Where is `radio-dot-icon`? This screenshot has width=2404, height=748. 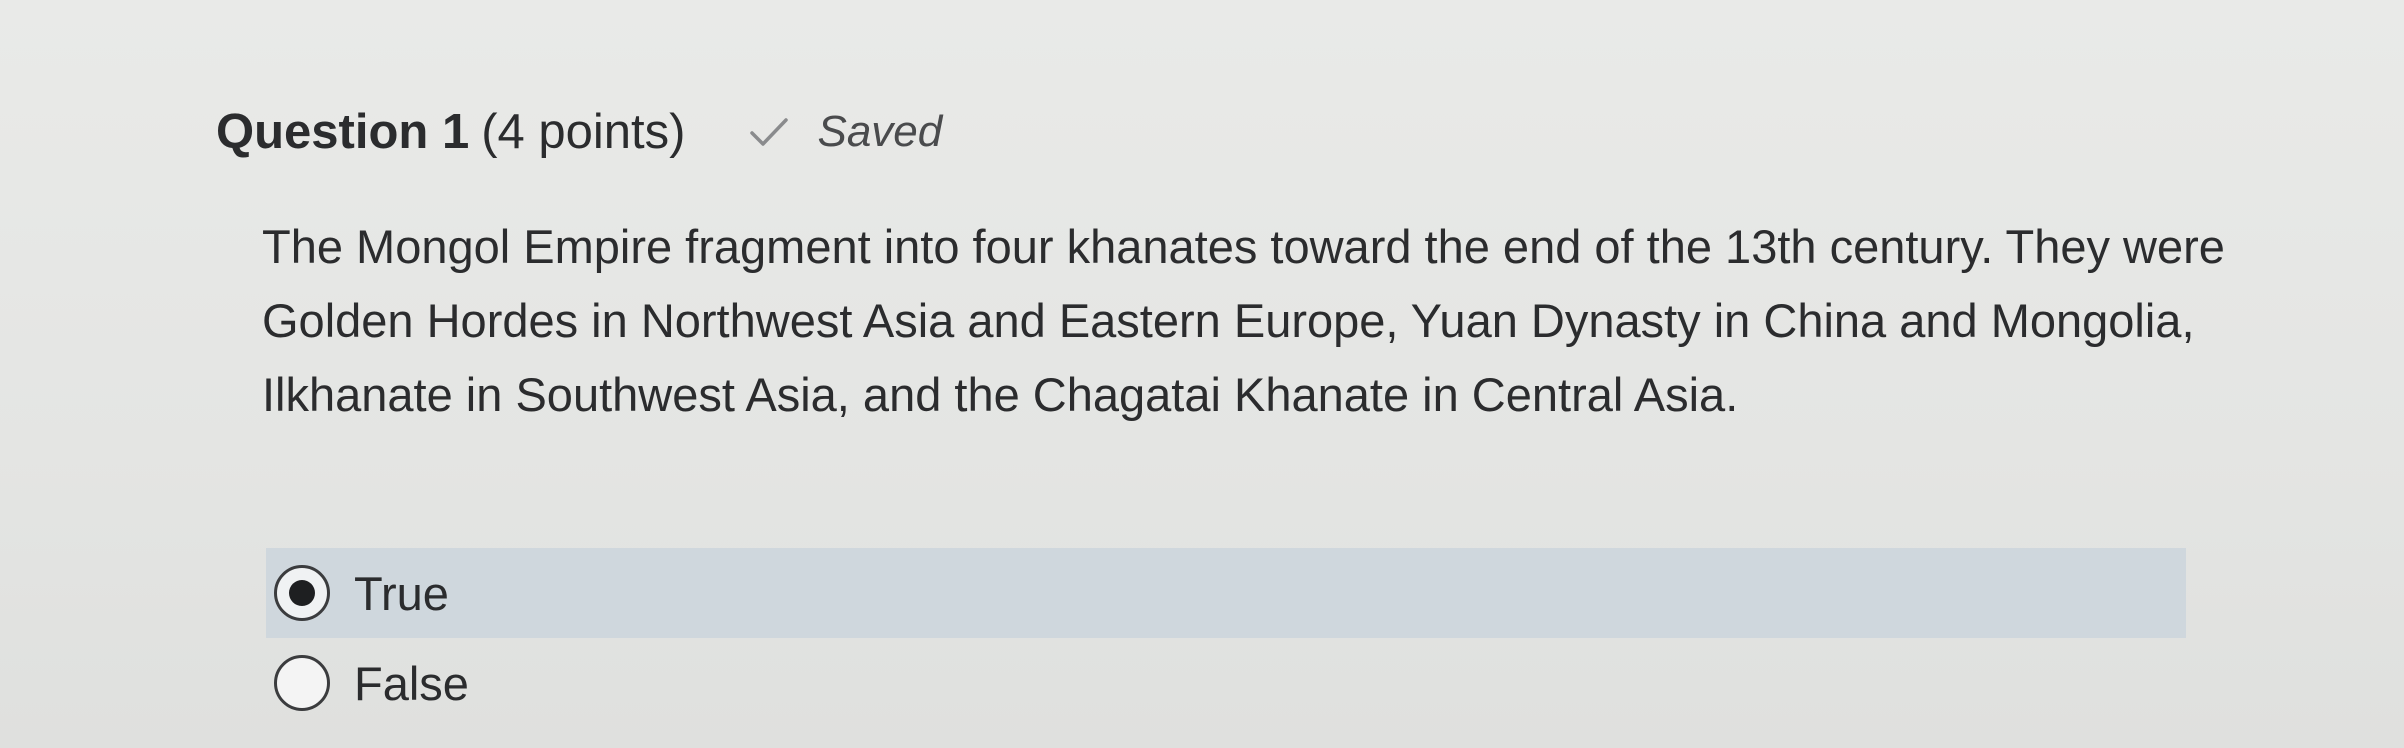
radio-dot-icon is located at coordinates (302, 593).